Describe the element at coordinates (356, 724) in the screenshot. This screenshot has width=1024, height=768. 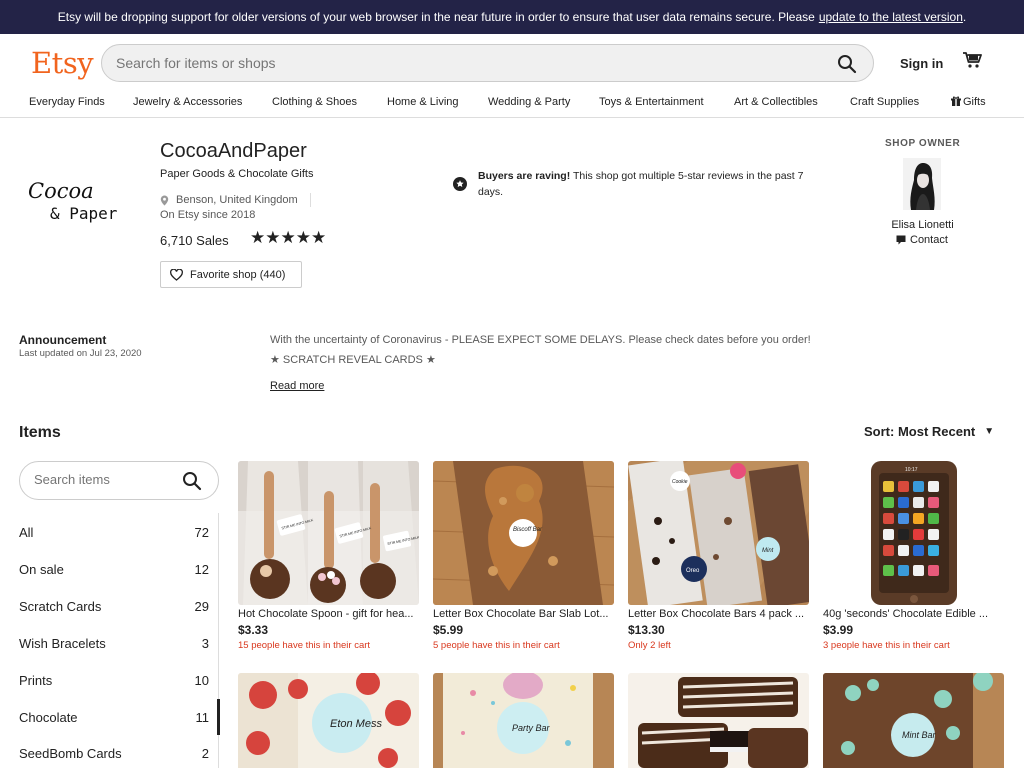
I see `eton-mess-label: Eton Mess` at that location.